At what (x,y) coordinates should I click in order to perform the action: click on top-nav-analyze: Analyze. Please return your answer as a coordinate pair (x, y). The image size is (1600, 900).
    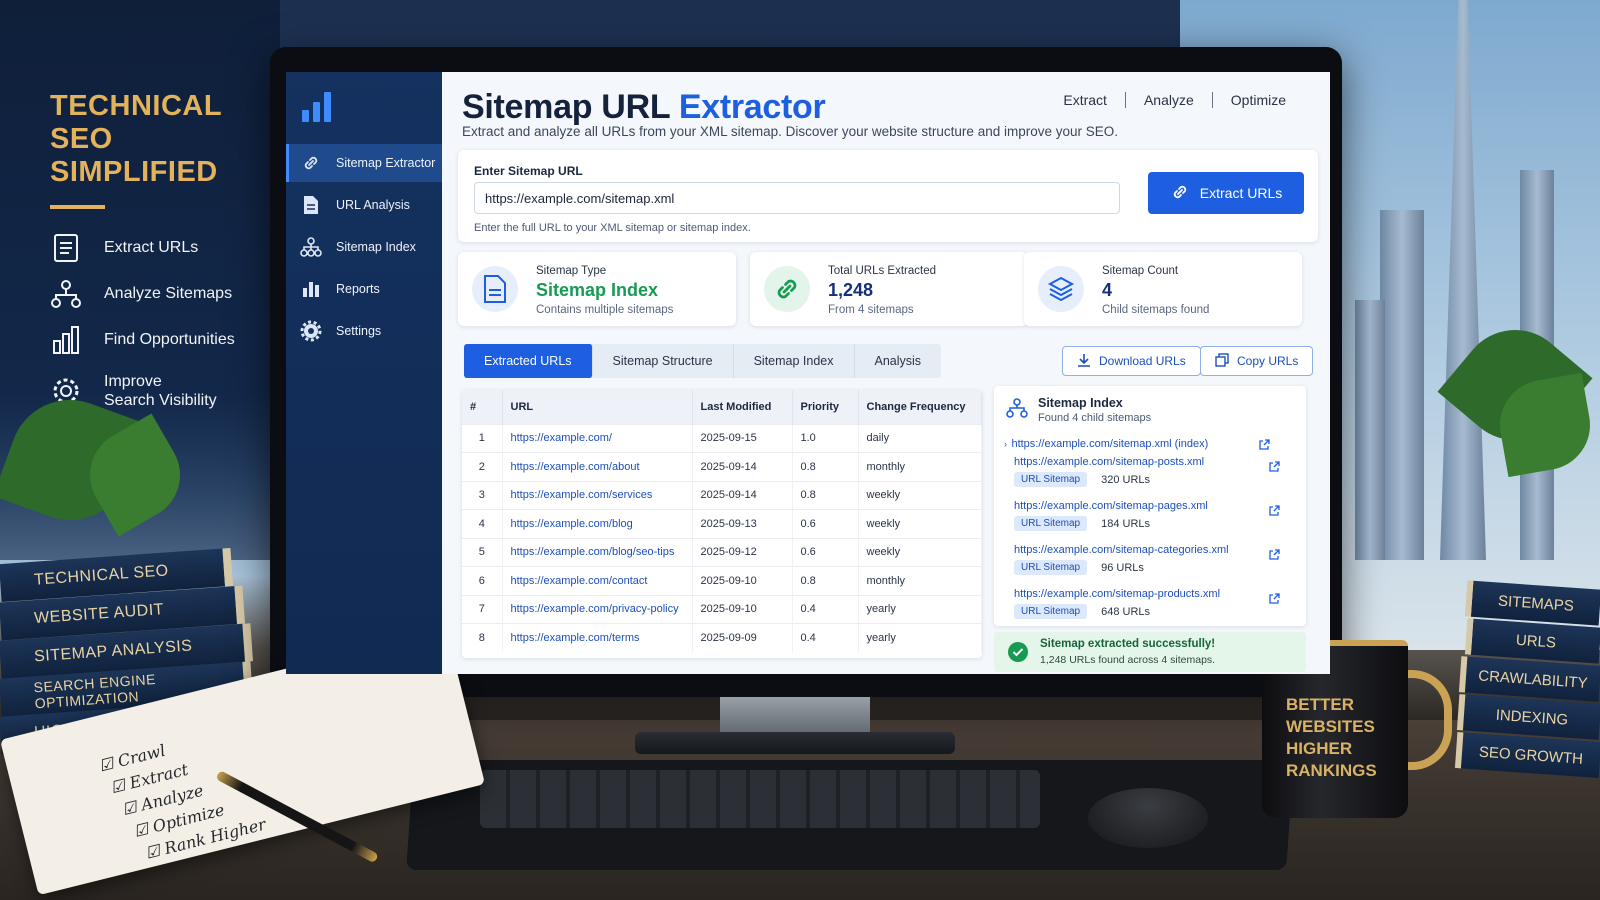
    Looking at the image, I should click on (1169, 100).